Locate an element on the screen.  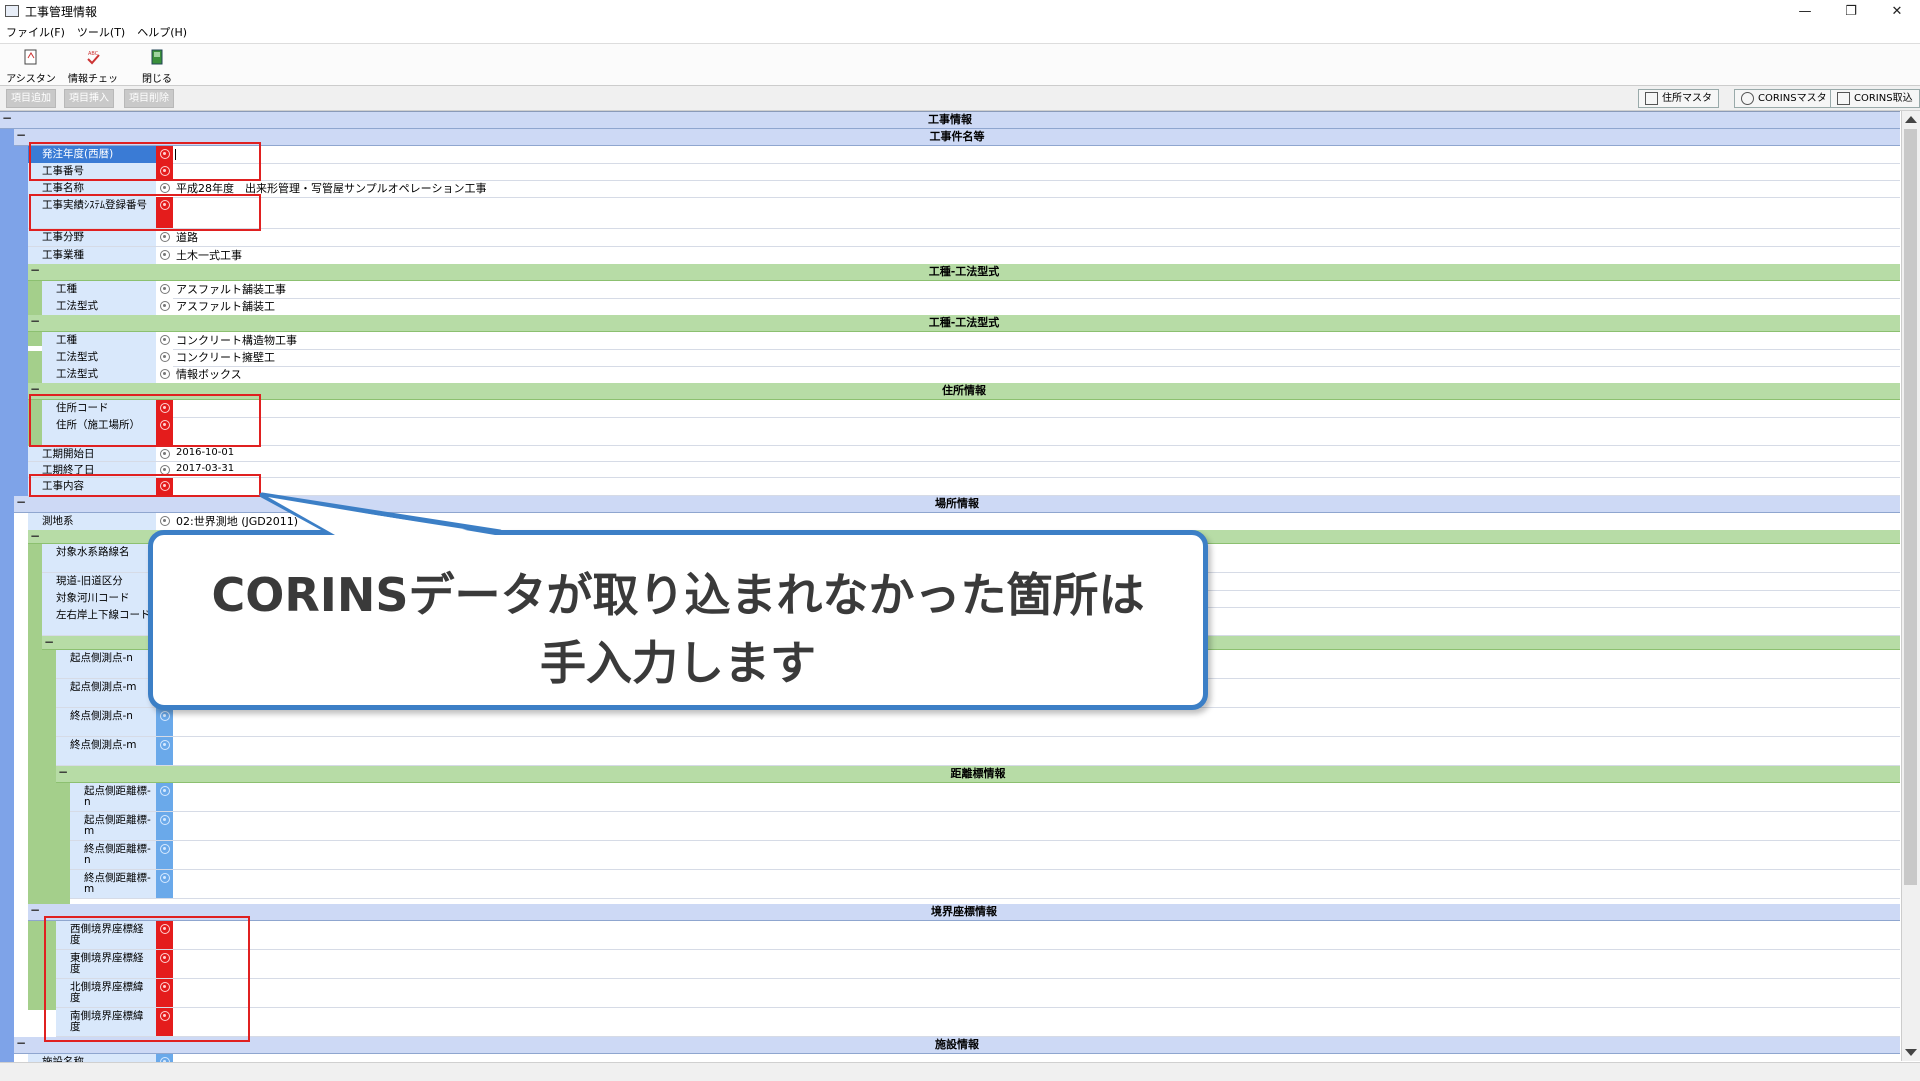
insert-item-button: 項目挿入 is located at coordinates (89, 98).